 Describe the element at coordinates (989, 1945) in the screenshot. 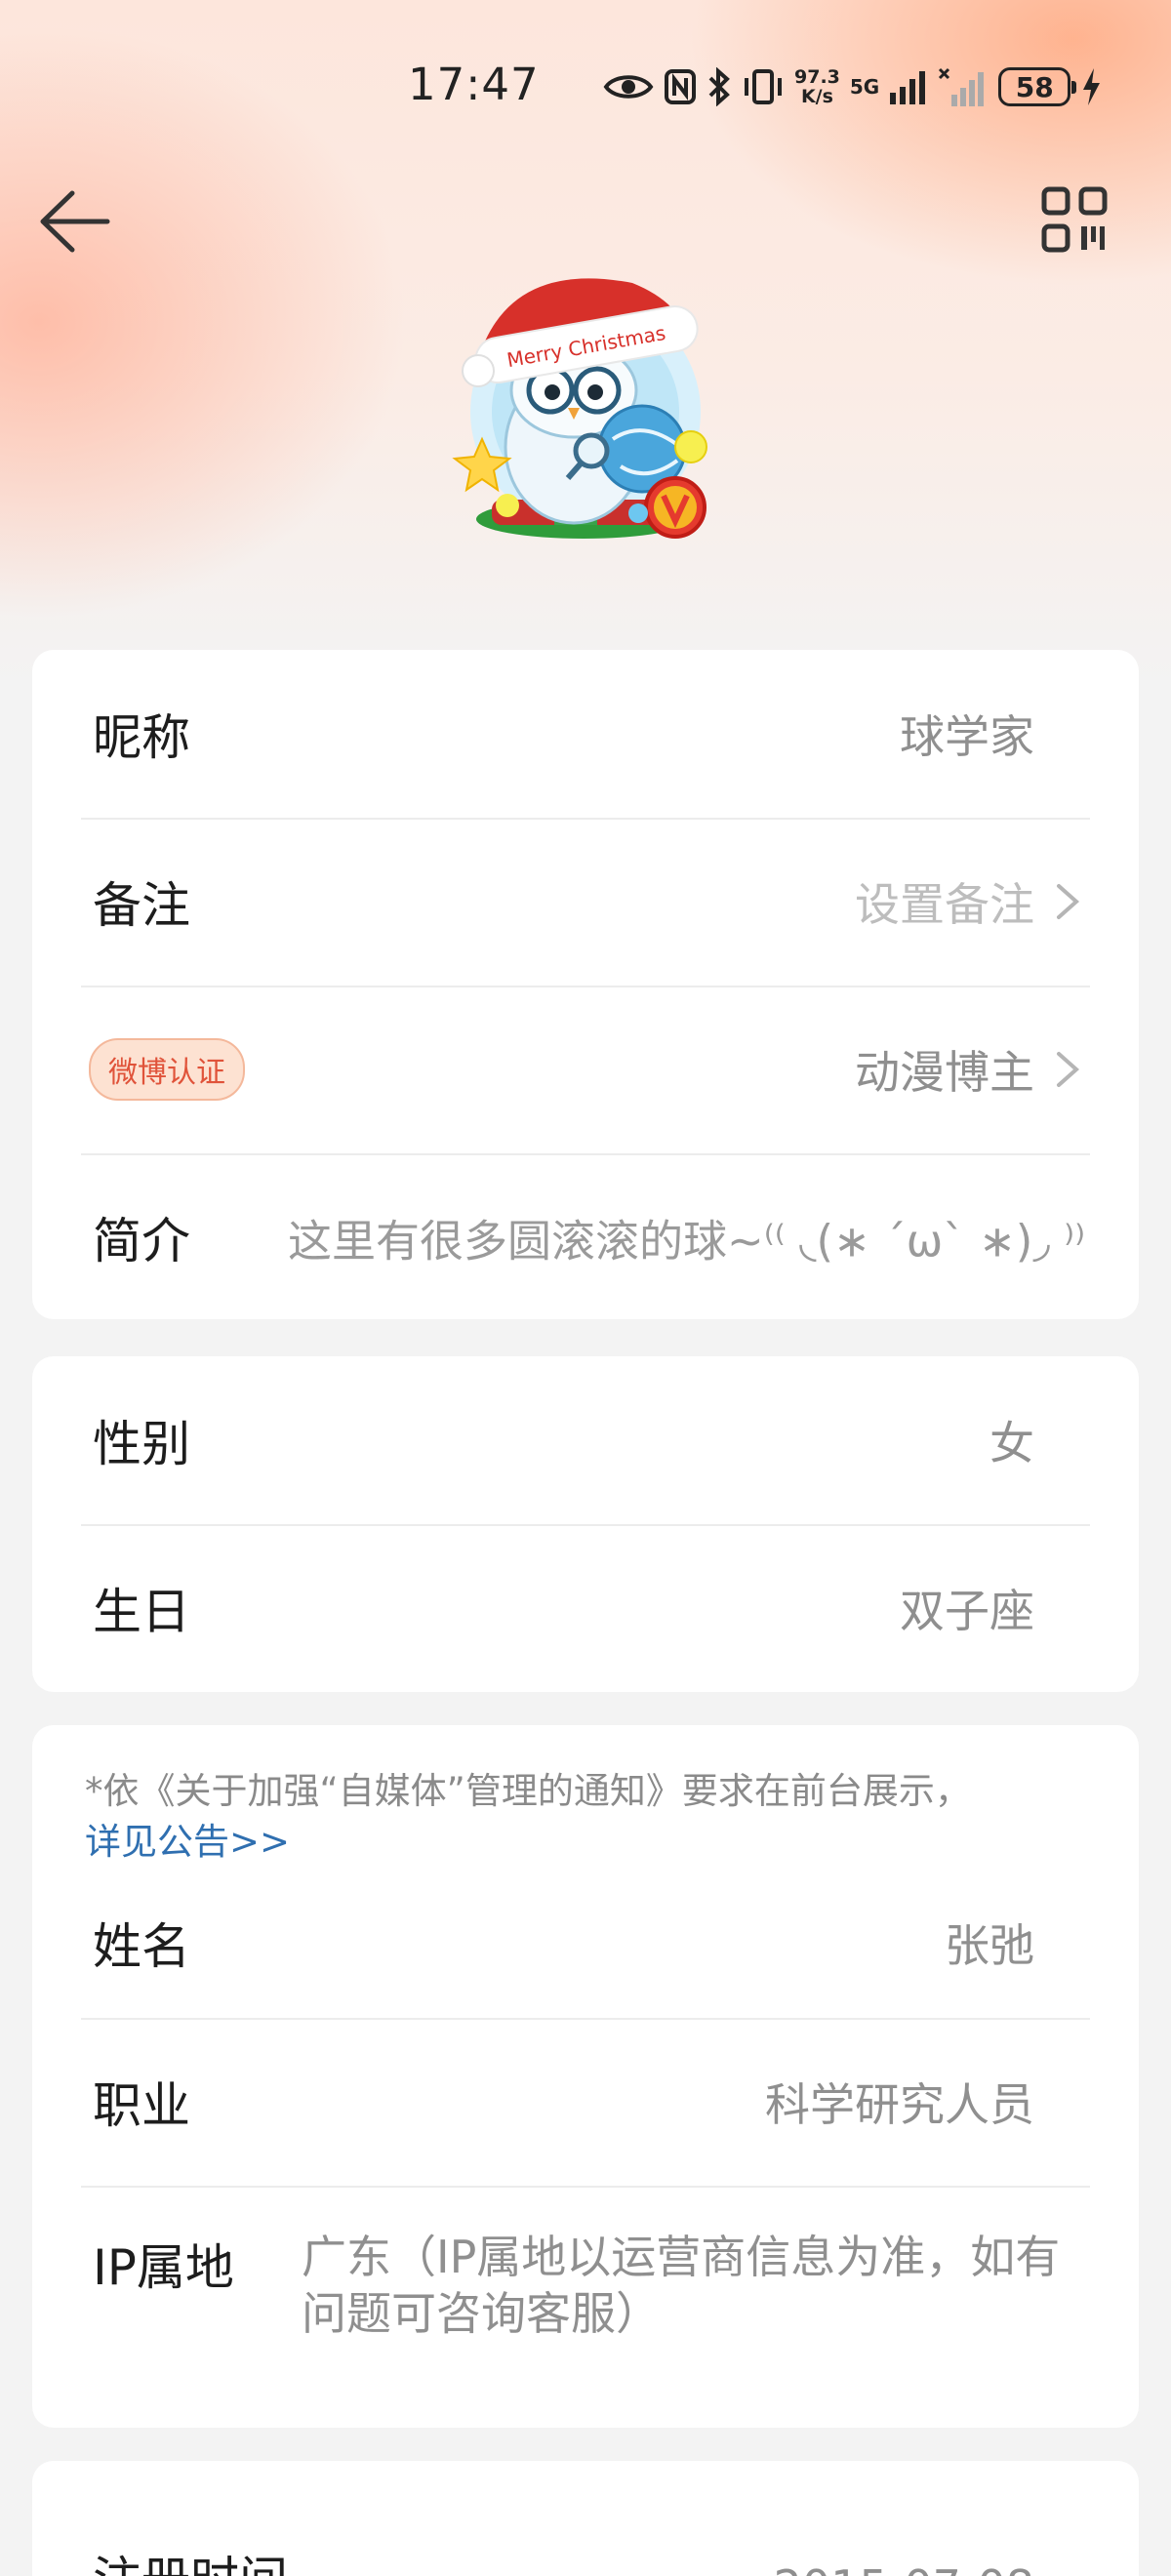

I see `name-value: 张弛` at that location.